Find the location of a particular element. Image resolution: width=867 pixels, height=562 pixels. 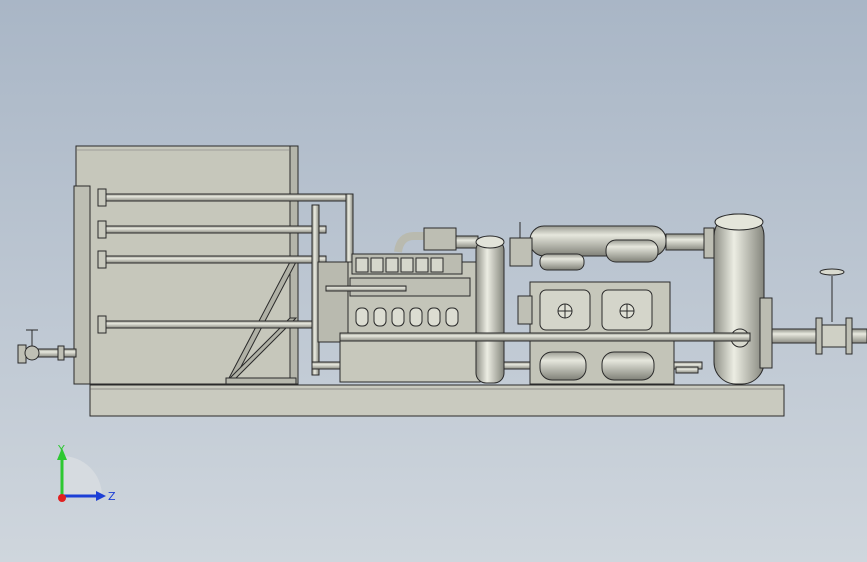

vertical-riser is located at coordinates (490, 311).